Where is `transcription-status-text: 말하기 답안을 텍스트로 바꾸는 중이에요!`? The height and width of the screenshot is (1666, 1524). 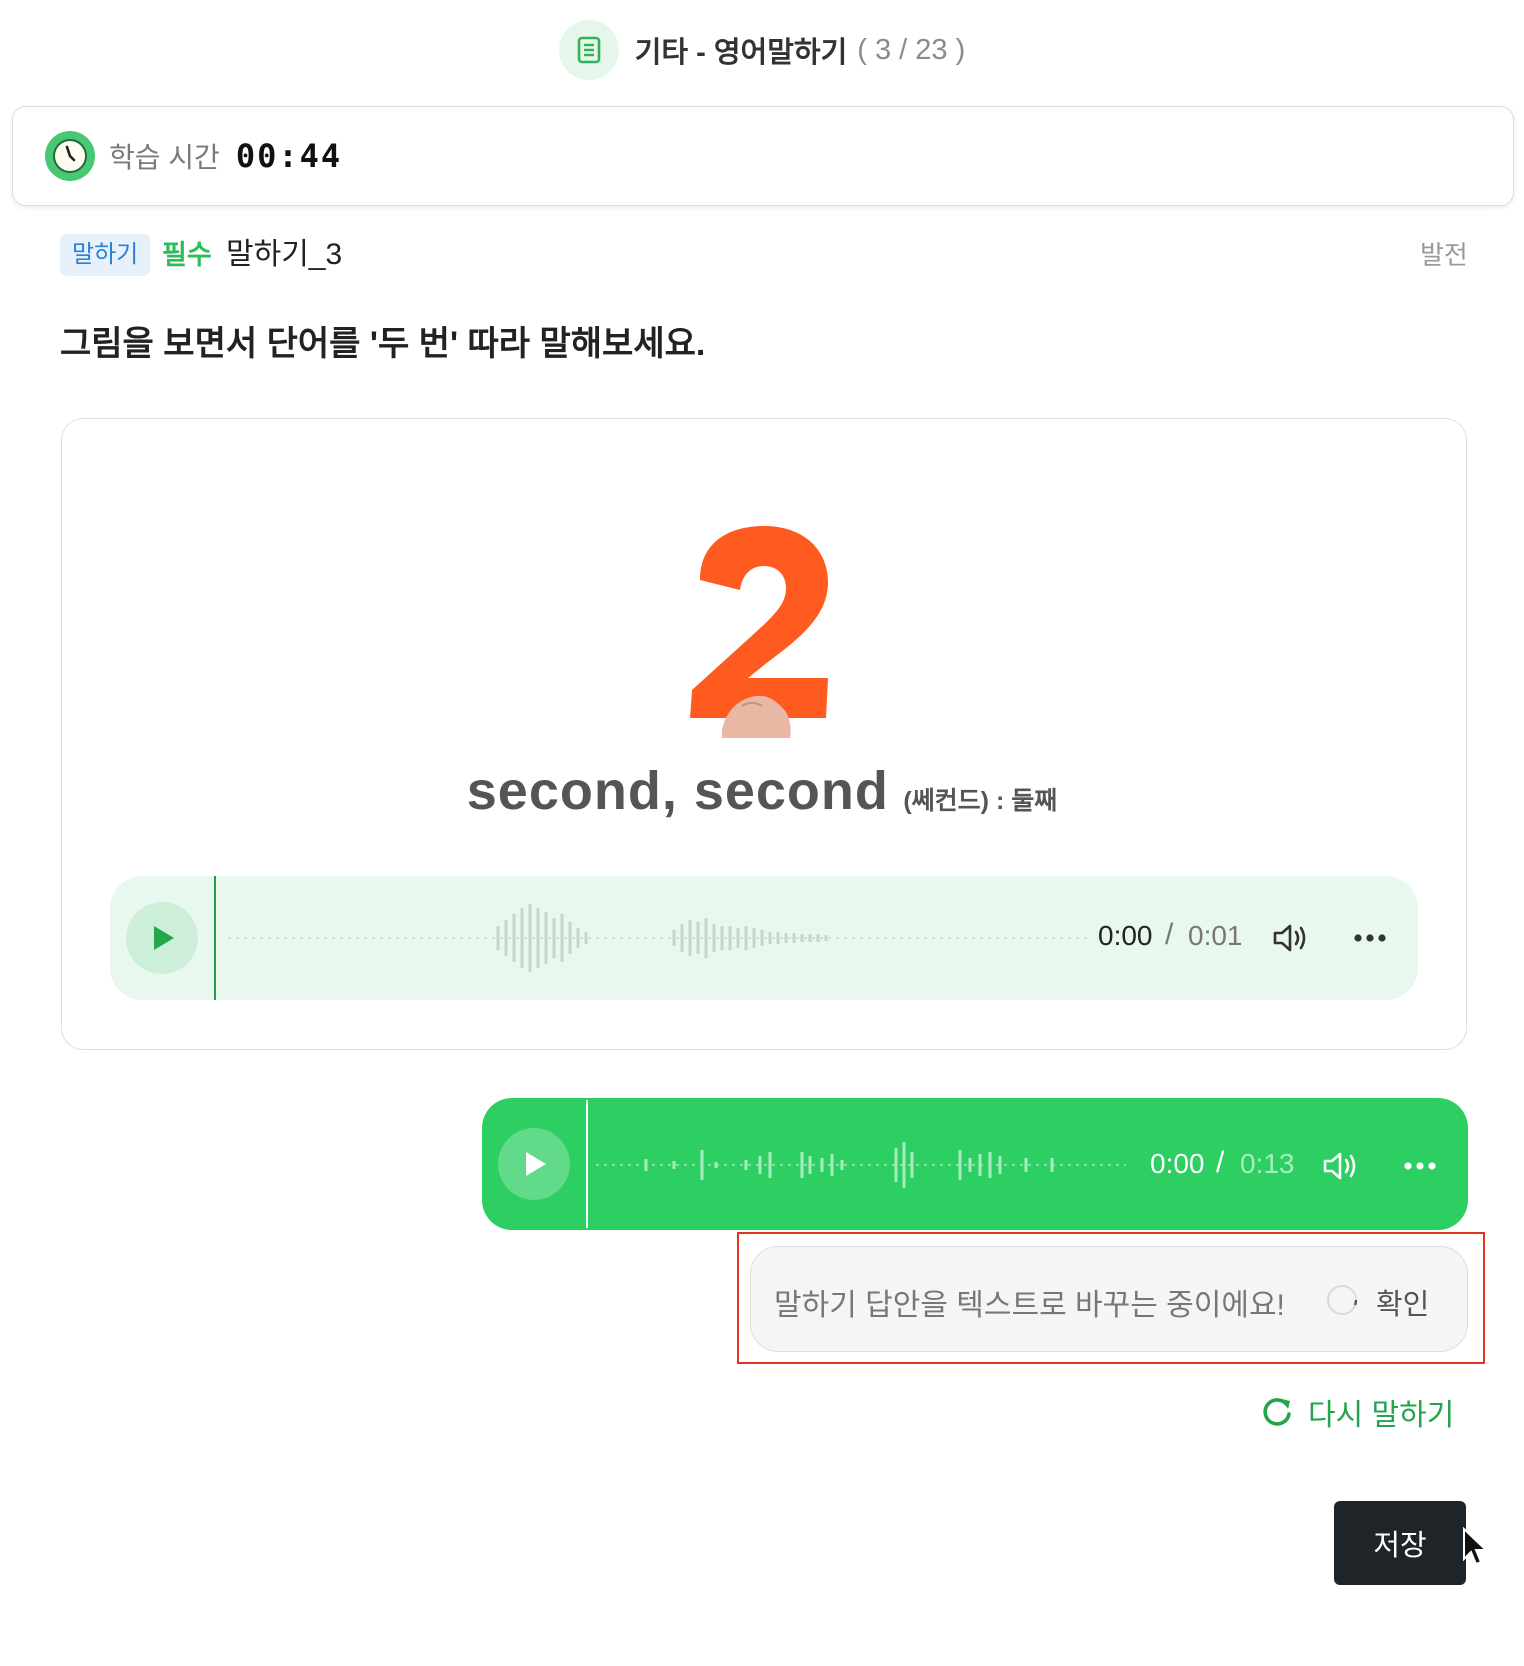
transcription-status-text: 말하기 답안을 텍스트로 바꾸는 중이에요! is located at coordinates (1029, 1305).